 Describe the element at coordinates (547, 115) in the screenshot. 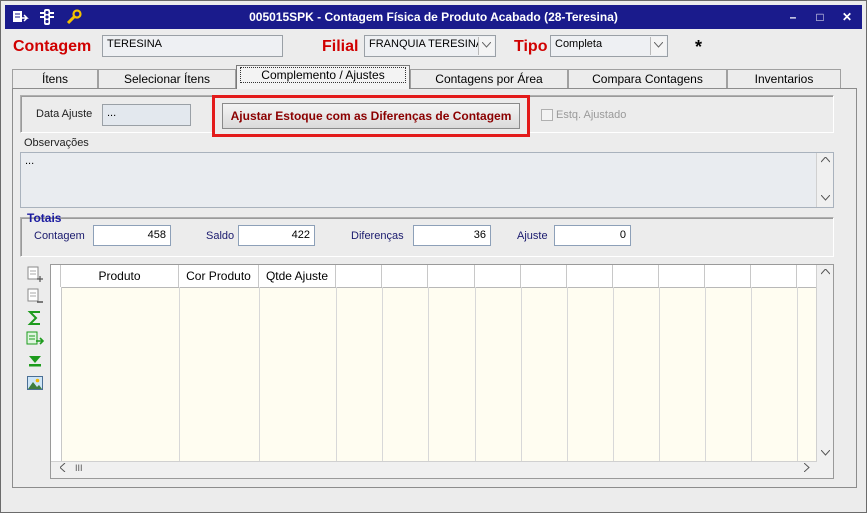

I see `estq-ajustado-checkbox` at that location.